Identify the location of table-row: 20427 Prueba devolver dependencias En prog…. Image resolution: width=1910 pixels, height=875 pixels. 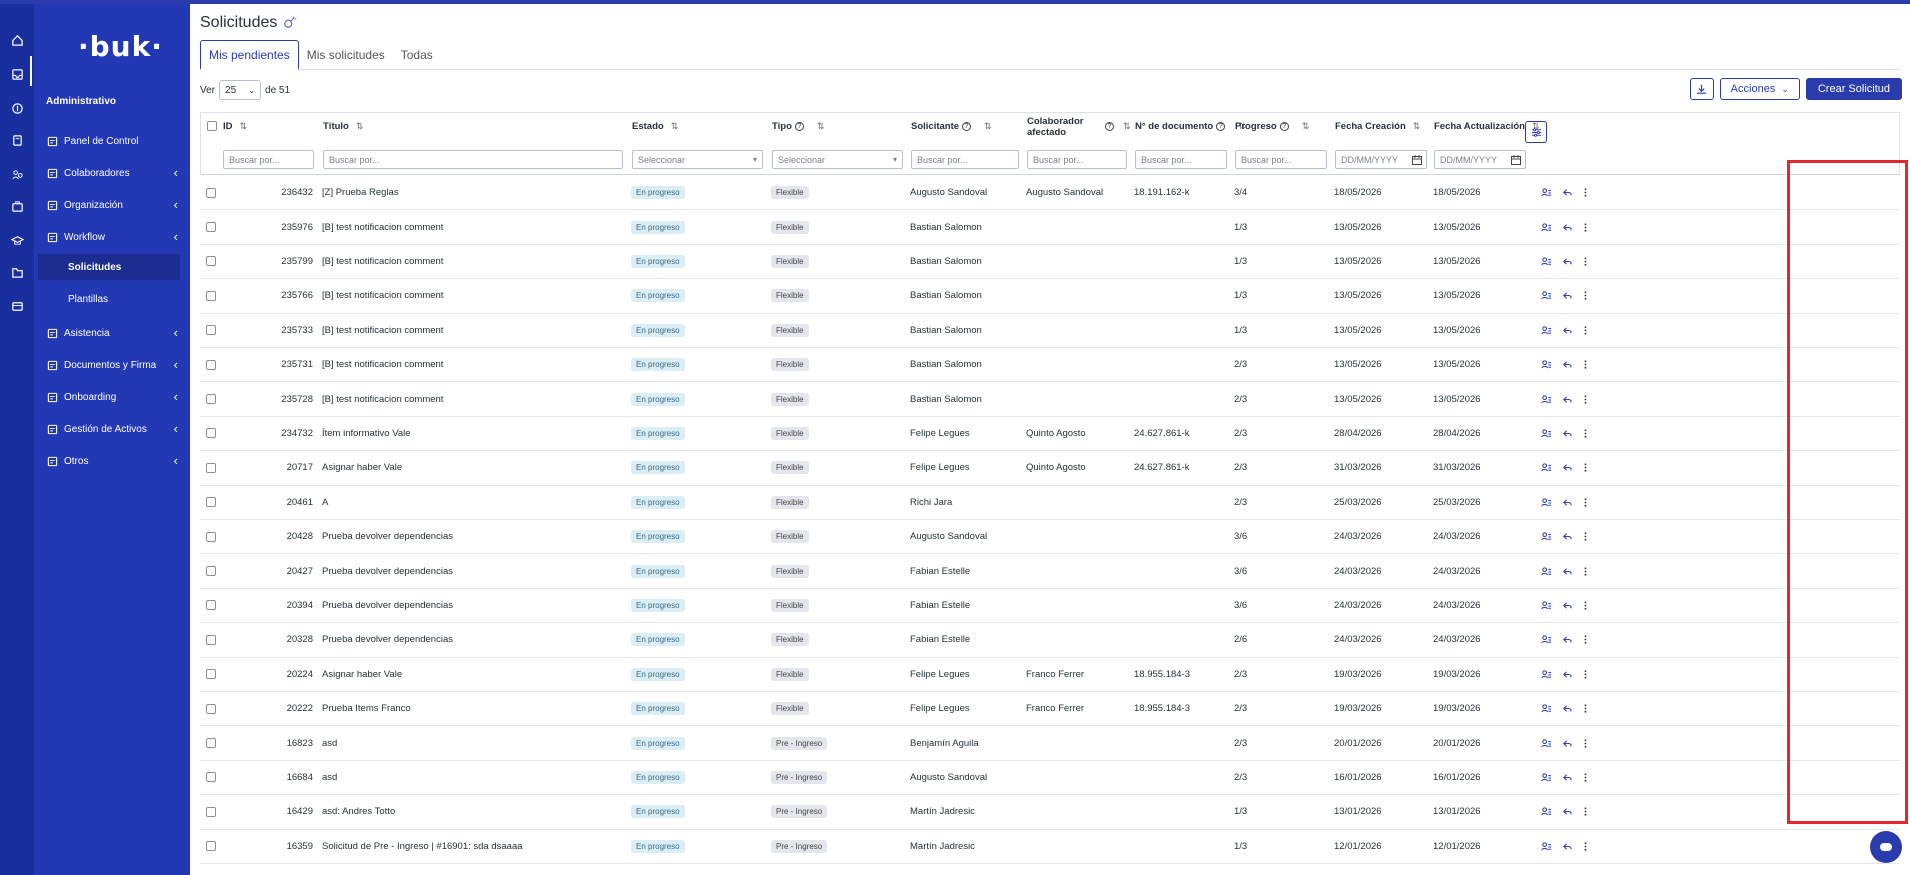
(1050, 571).